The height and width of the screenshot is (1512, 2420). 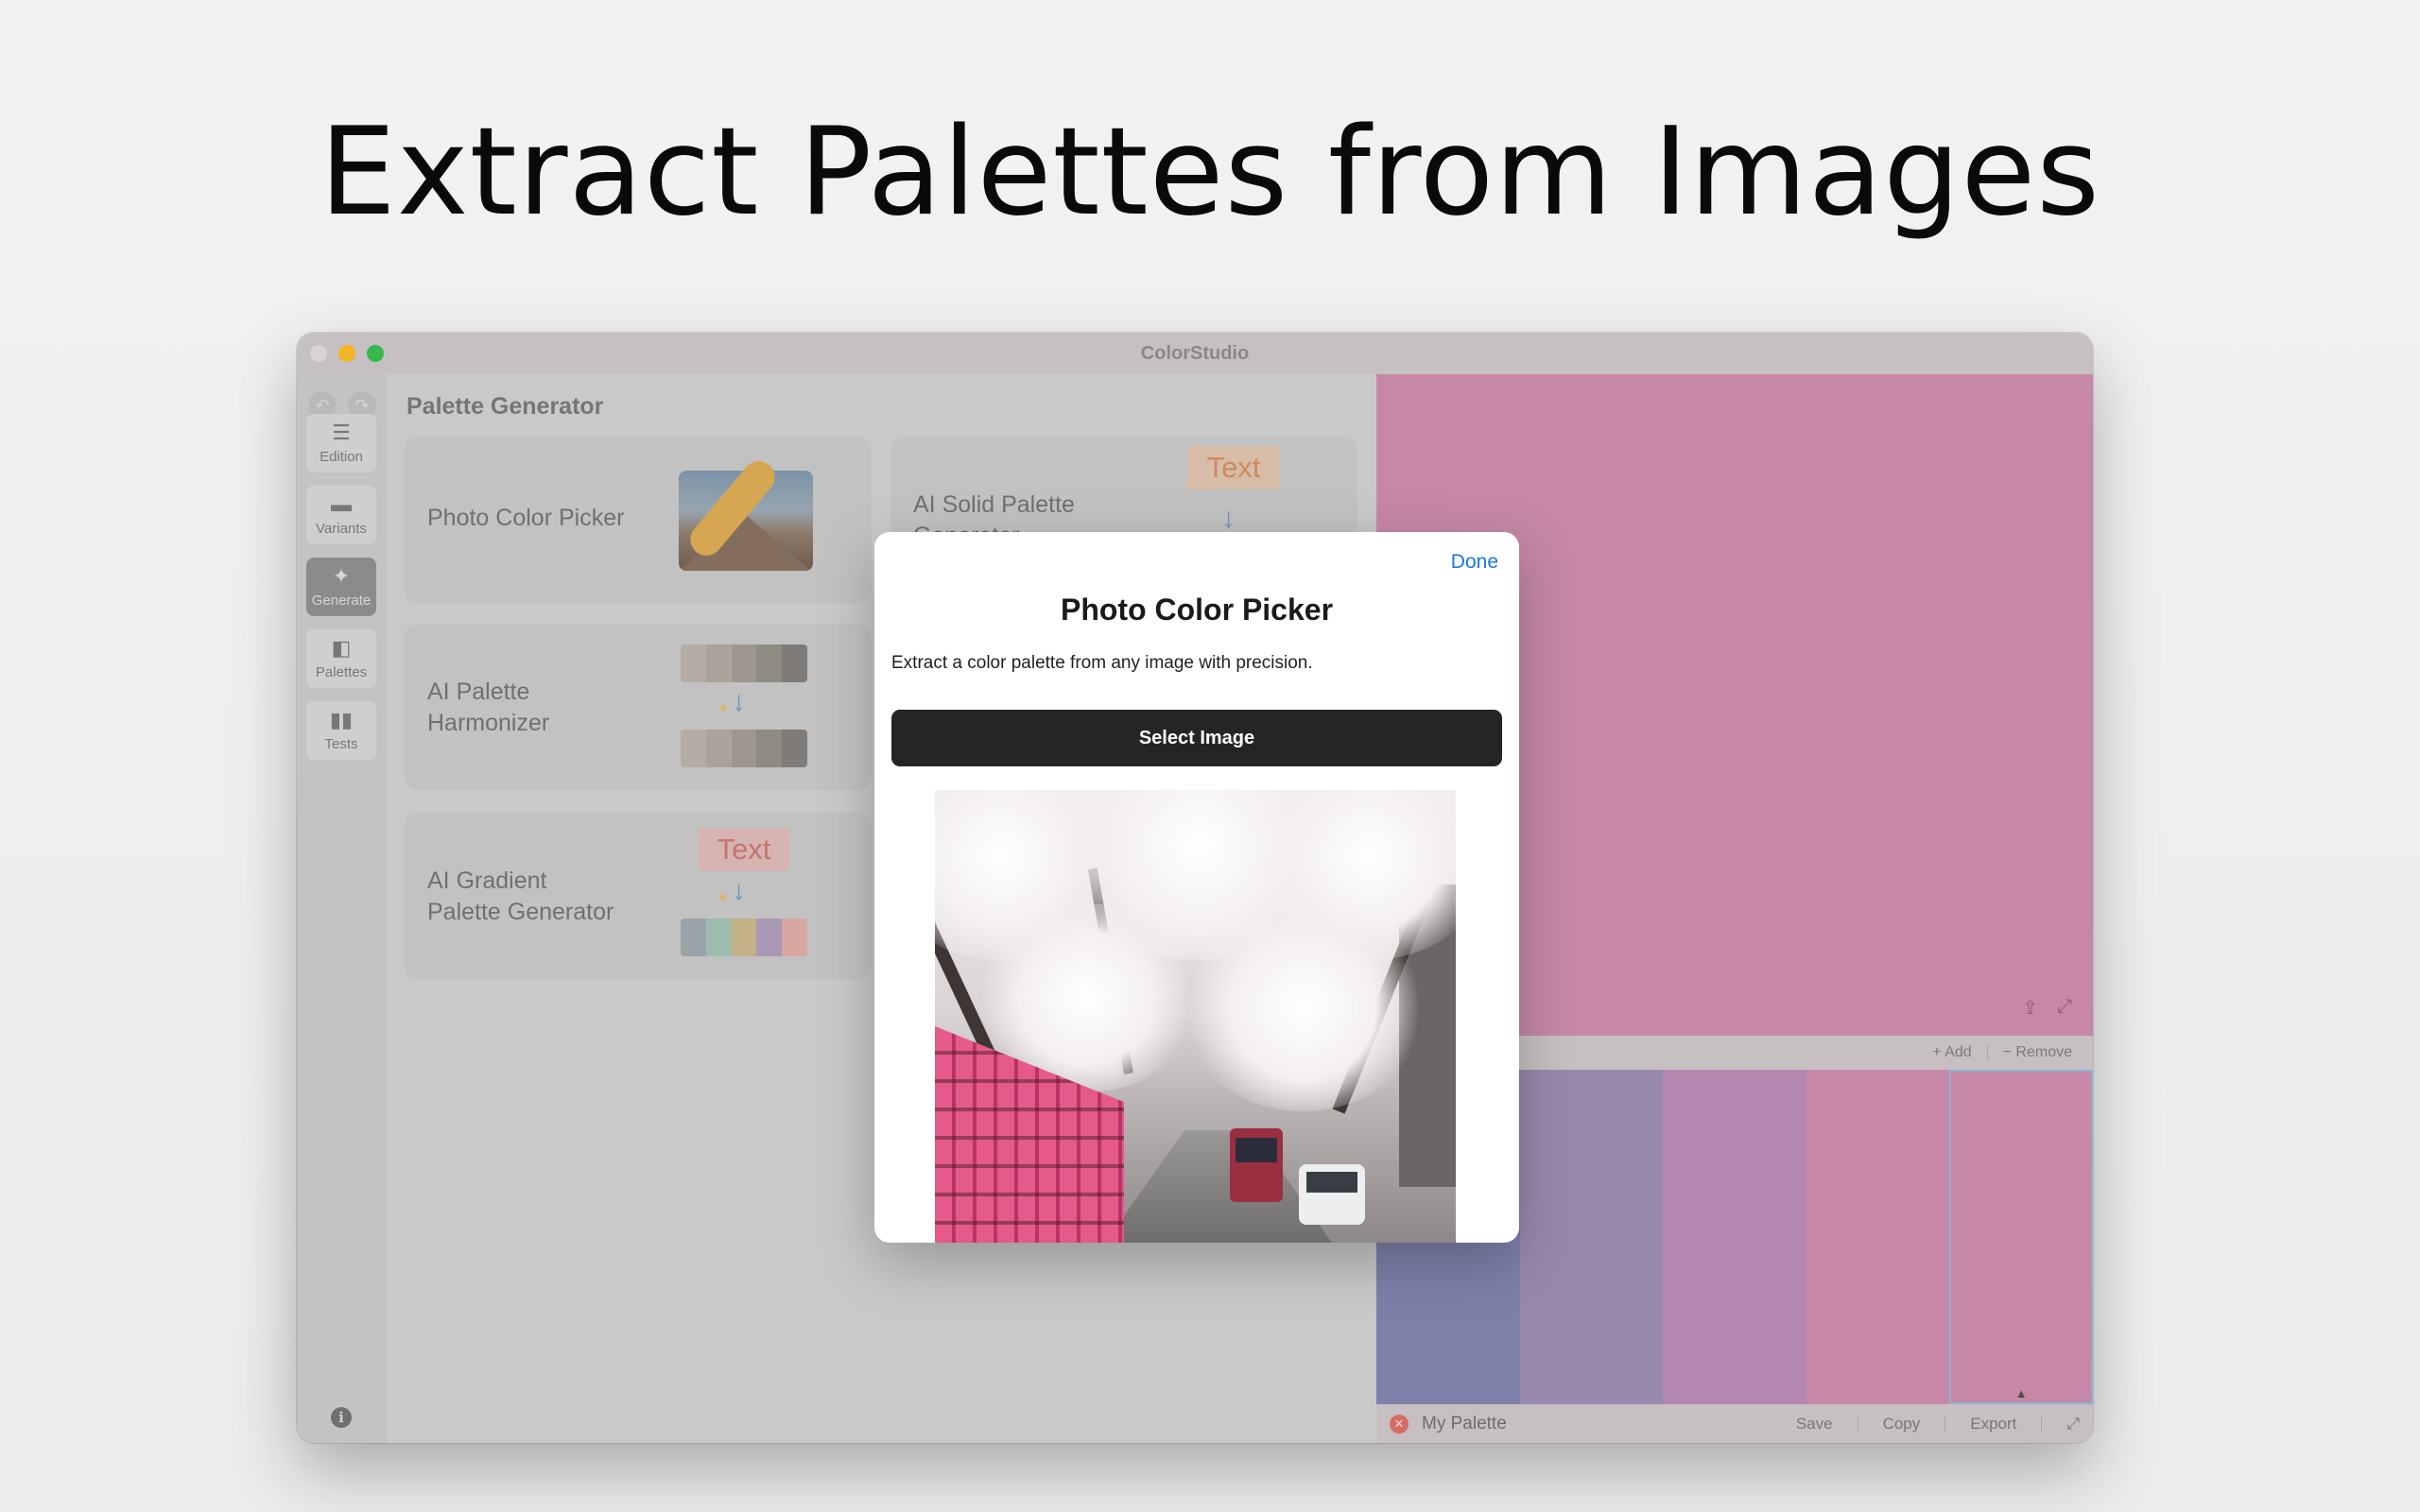 What do you see at coordinates (639, 896) in the screenshot?
I see `card-ai-gradient-palette: AI Gradient Palette Generator Text ✦ ↓` at bounding box center [639, 896].